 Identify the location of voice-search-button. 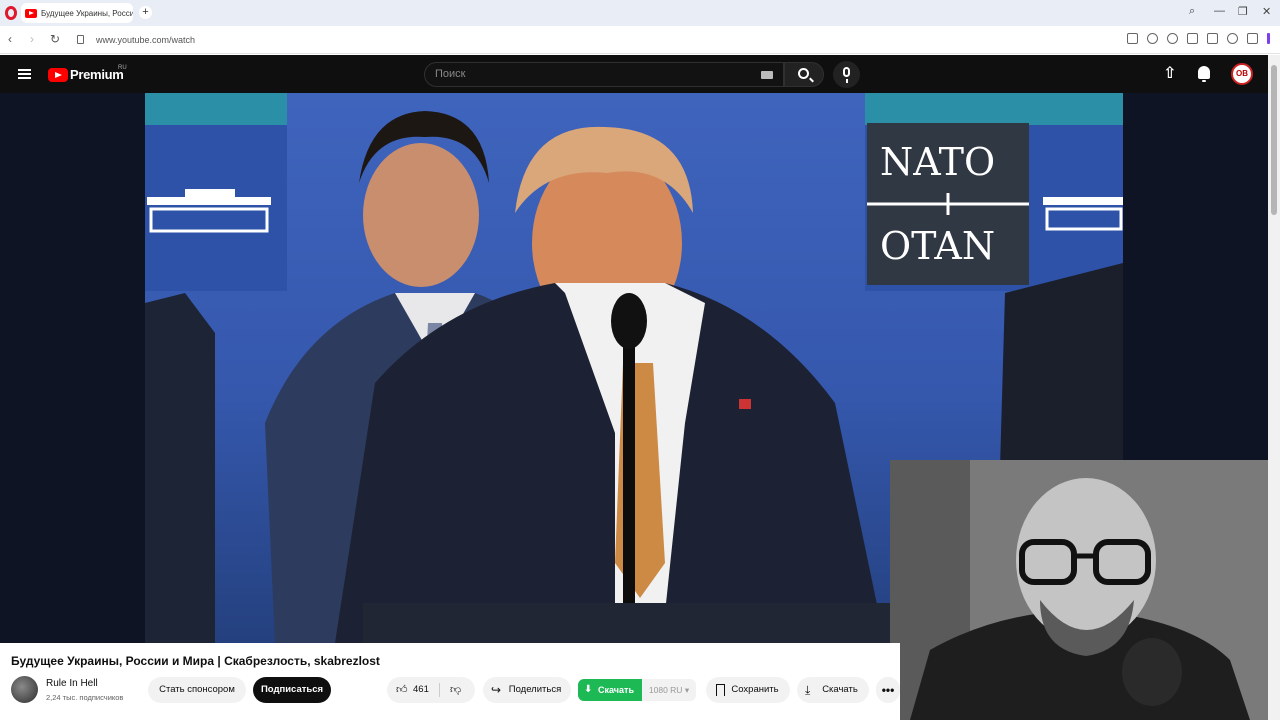
(846, 74).